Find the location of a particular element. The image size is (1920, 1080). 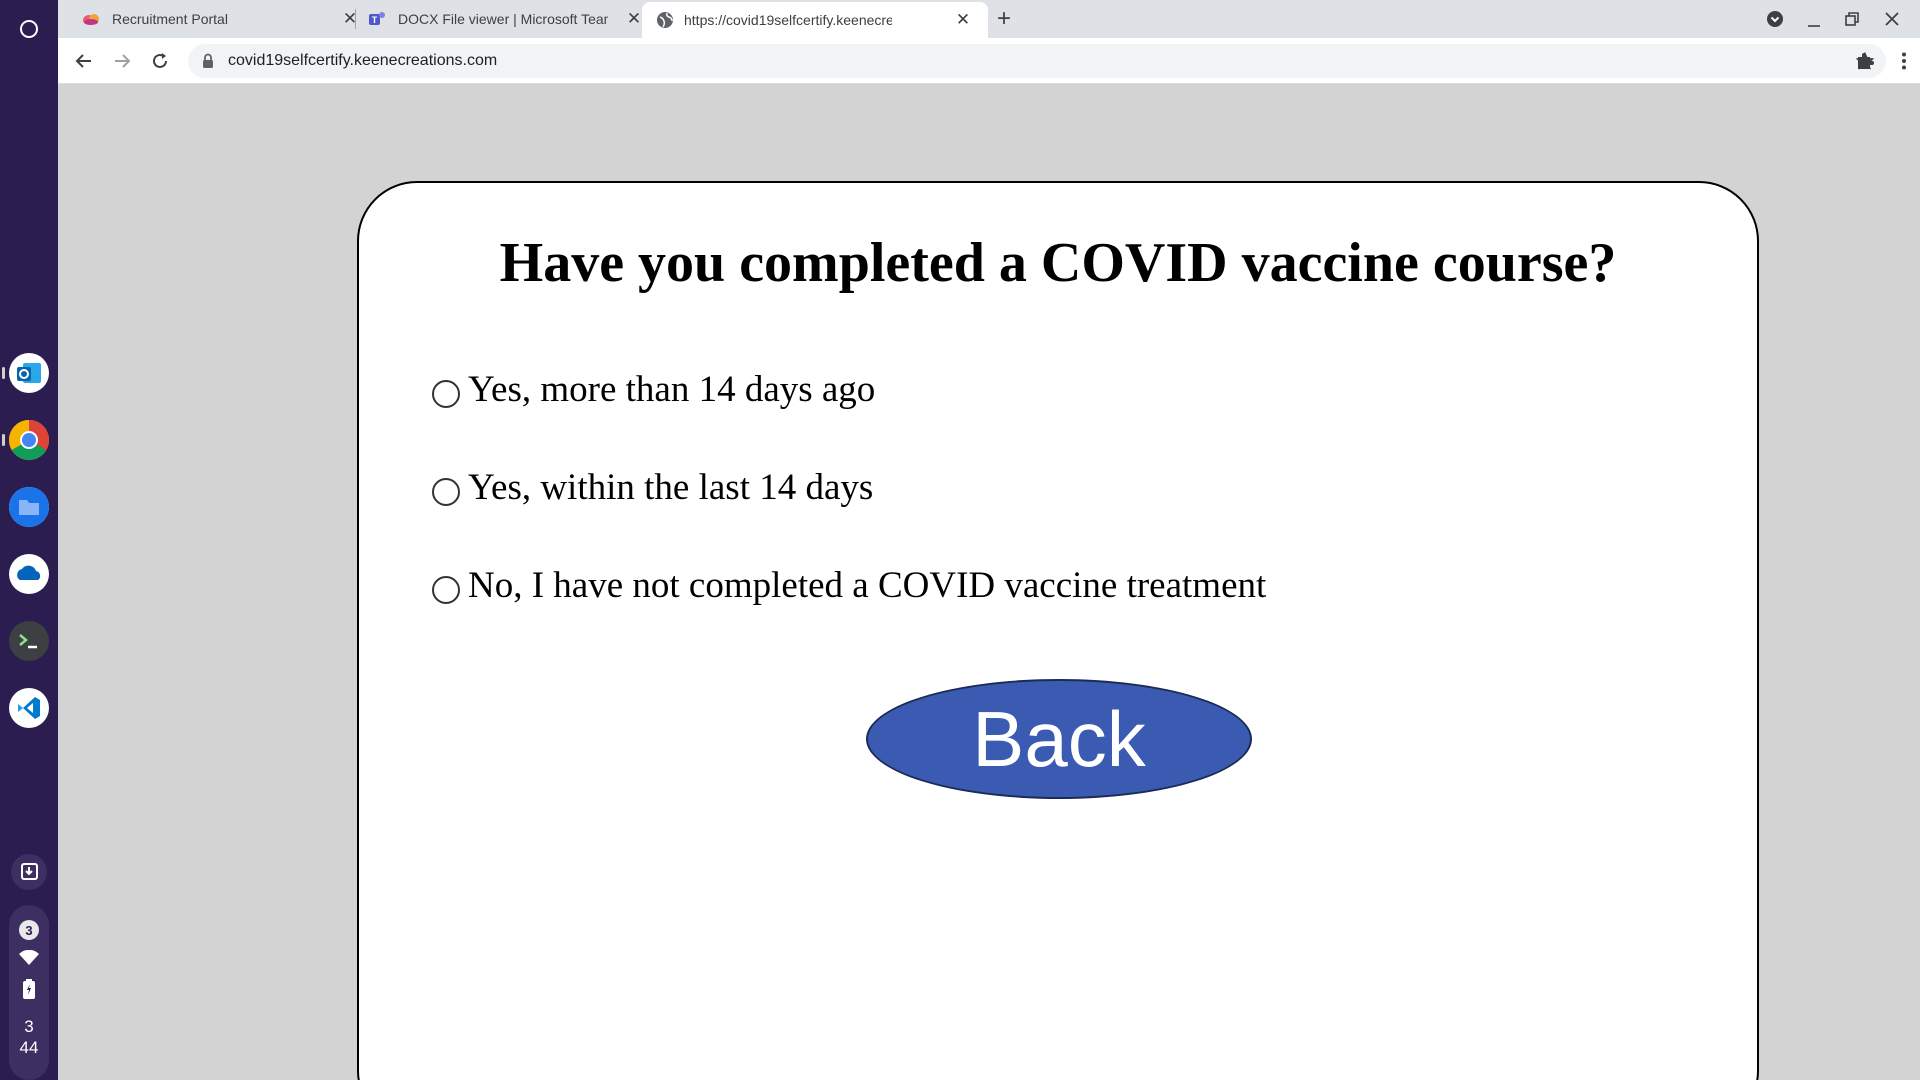

option-within-14-days: Yes, within the last 14 days is located at coordinates (652, 487).